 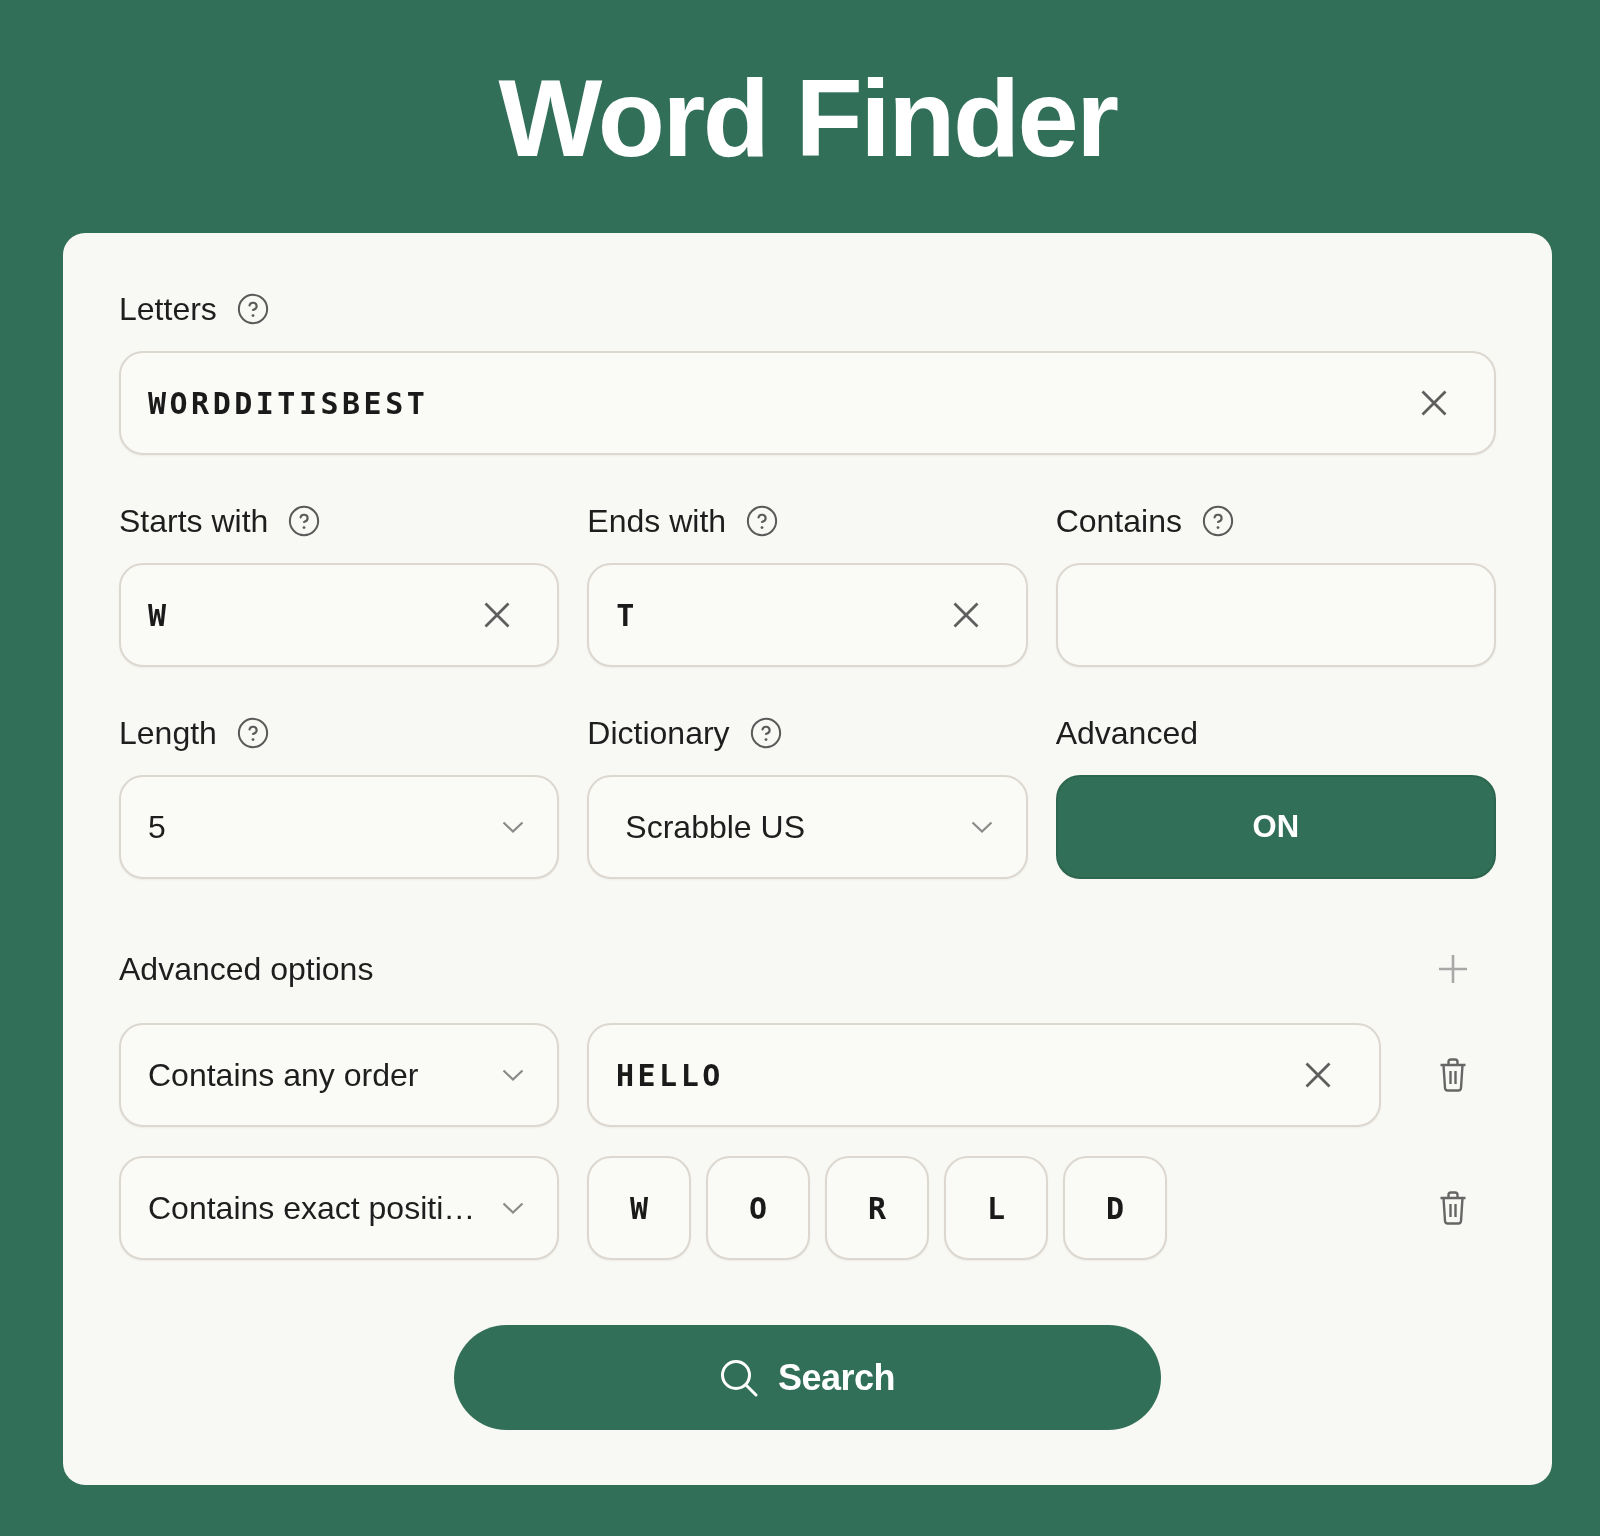 What do you see at coordinates (1118, 521) in the screenshot?
I see `field-label: Contains` at bounding box center [1118, 521].